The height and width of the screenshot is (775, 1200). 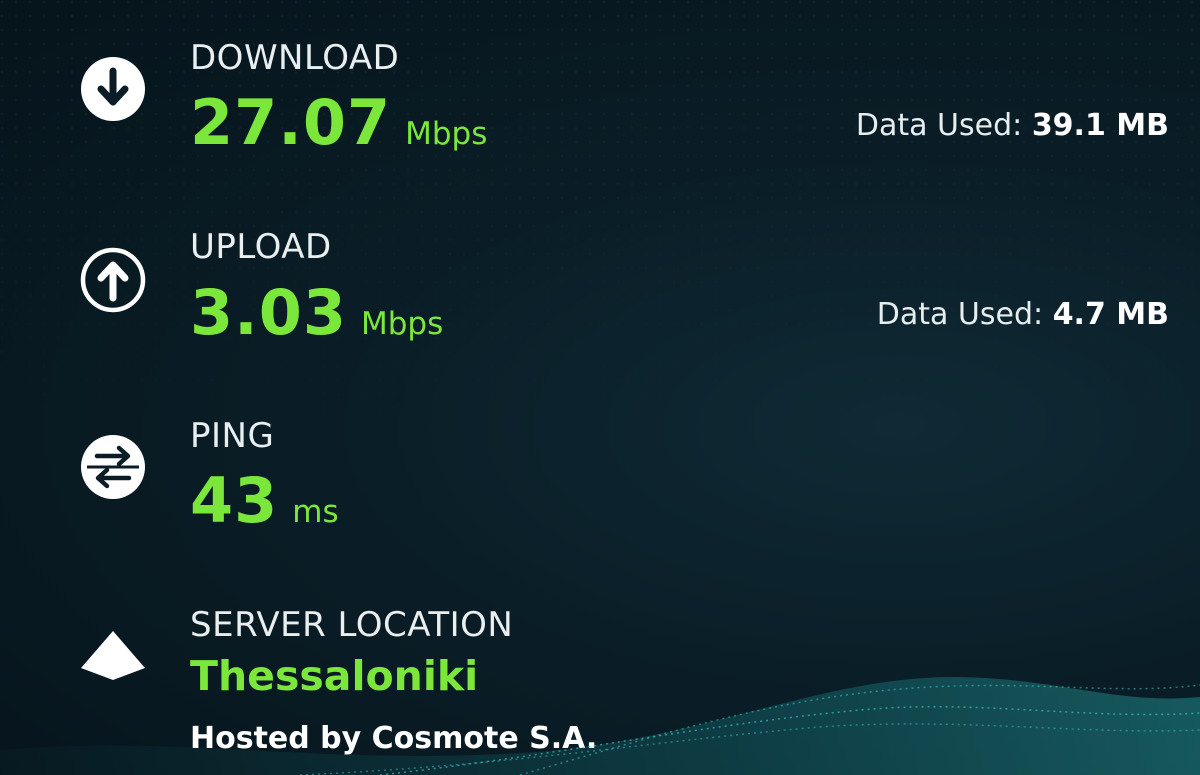 What do you see at coordinates (1110, 314) in the screenshot?
I see `upload-data-used-value: 4.7 MB` at bounding box center [1110, 314].